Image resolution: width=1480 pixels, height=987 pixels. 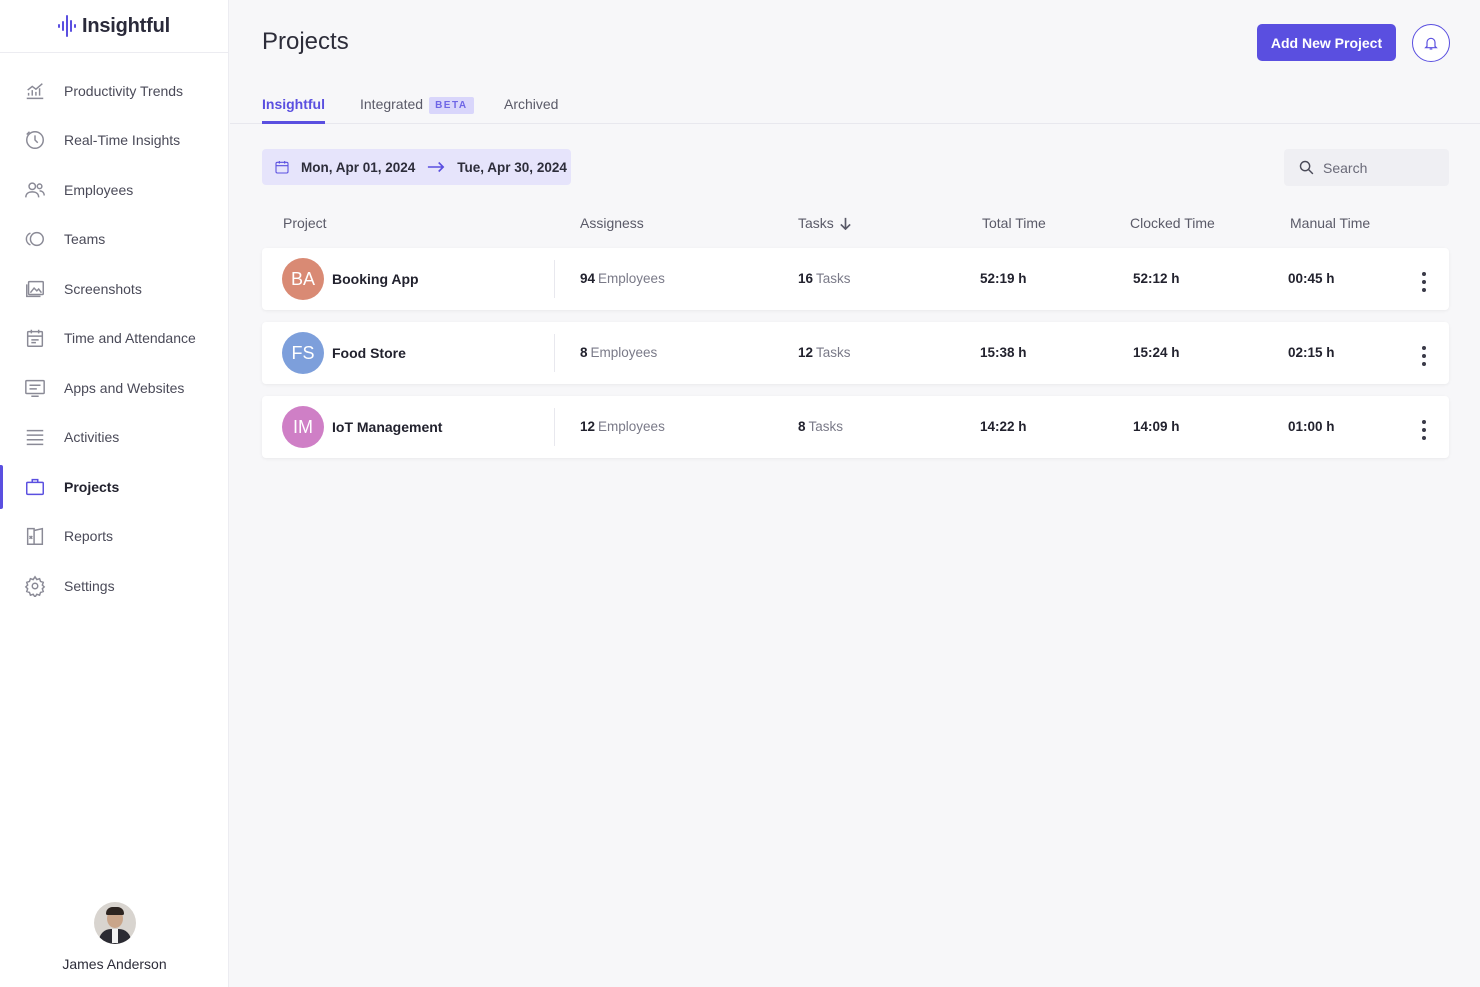 I want to click on tasks-cell: 16 Tasks, so click(x=824, y=278).